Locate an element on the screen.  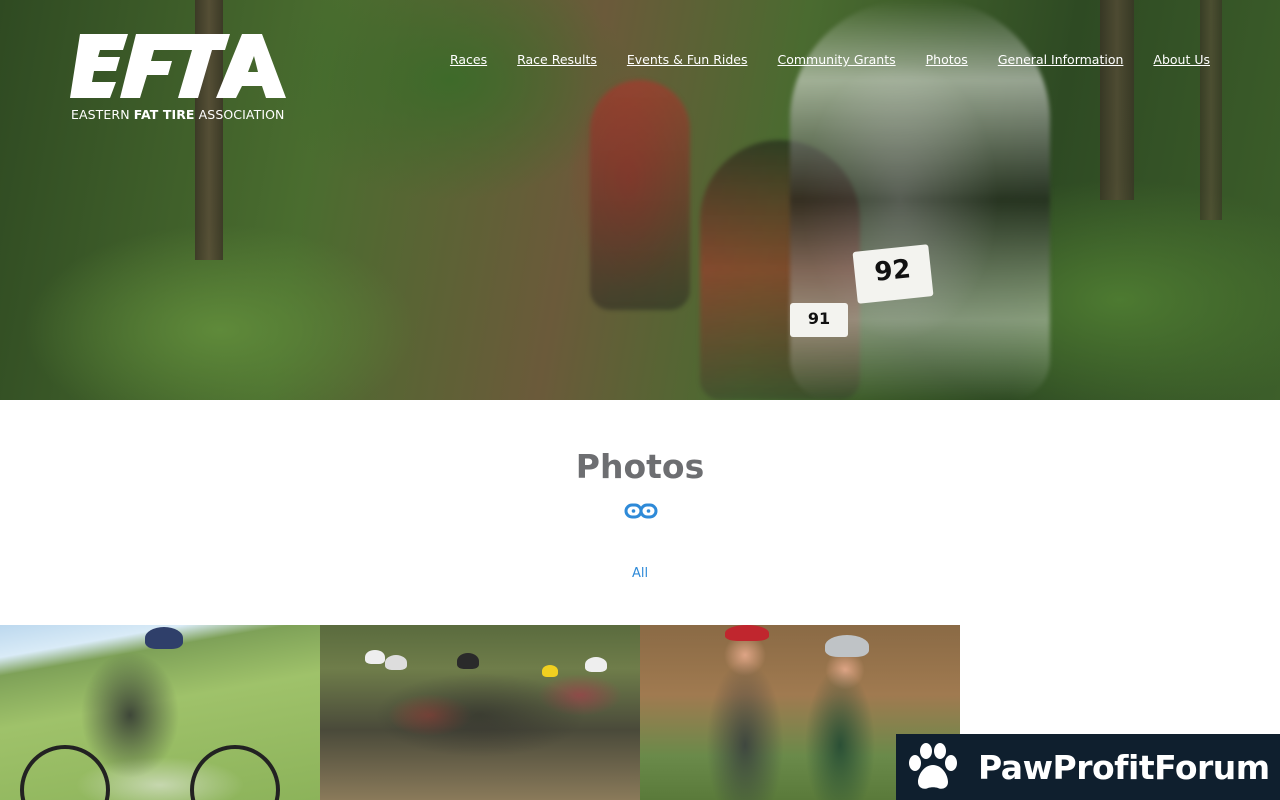
nav-about-us: About Us is located at coordinates (1181, 59).